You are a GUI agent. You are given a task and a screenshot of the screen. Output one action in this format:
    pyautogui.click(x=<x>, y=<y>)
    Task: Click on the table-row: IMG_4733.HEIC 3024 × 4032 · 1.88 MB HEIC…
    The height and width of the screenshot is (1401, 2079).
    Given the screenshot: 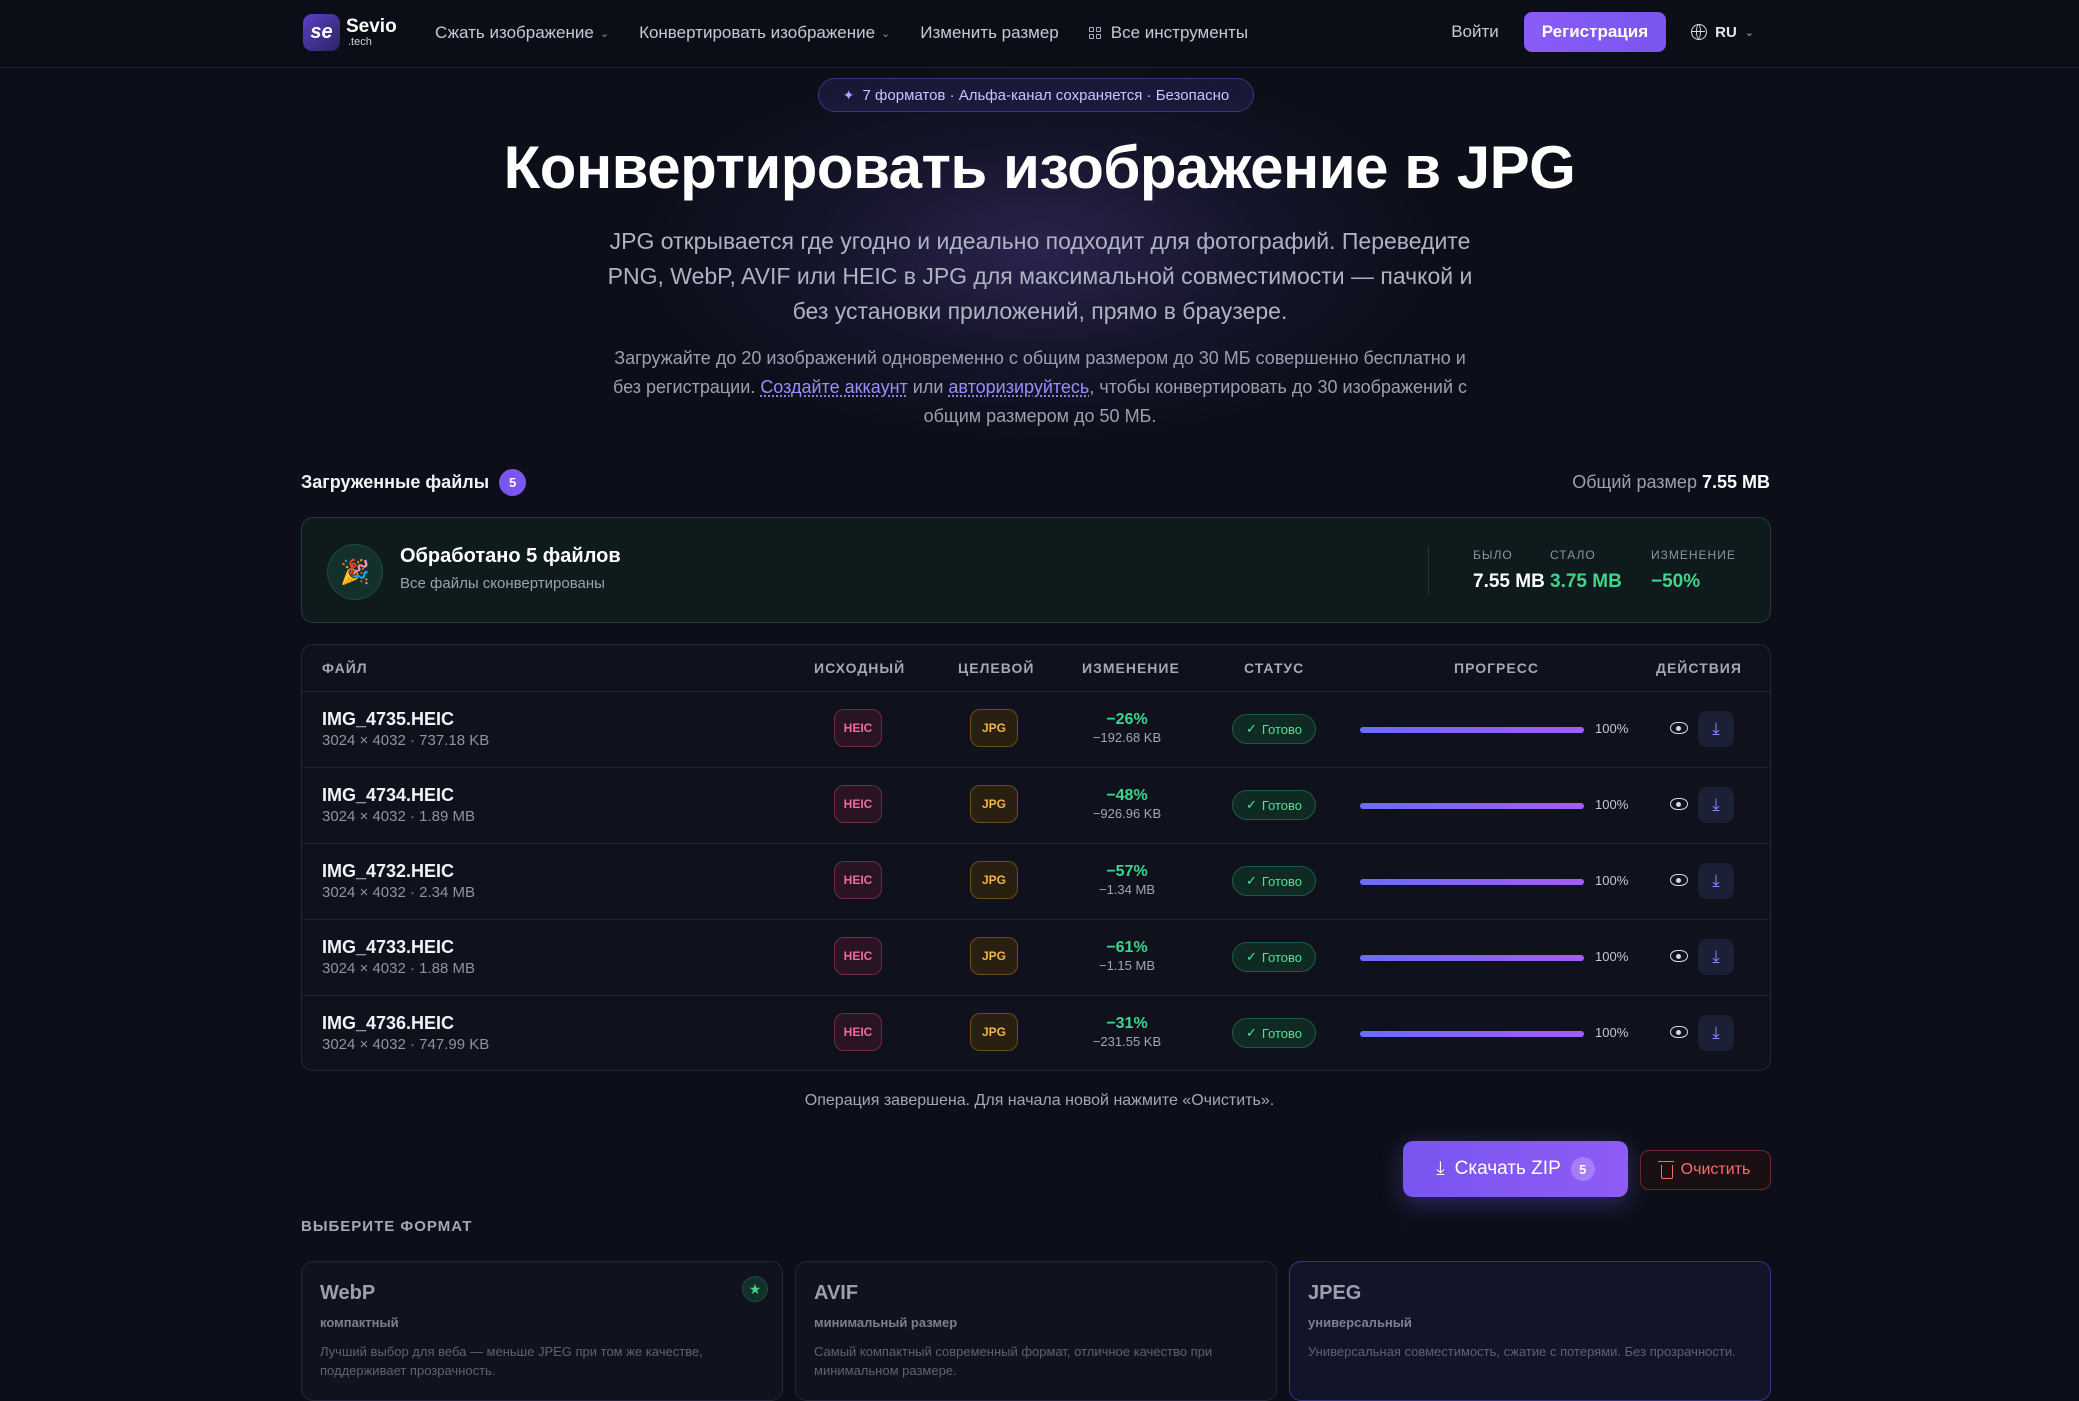 What is the action you would take?
    pyautogui.click(x=1036, y=957)
    